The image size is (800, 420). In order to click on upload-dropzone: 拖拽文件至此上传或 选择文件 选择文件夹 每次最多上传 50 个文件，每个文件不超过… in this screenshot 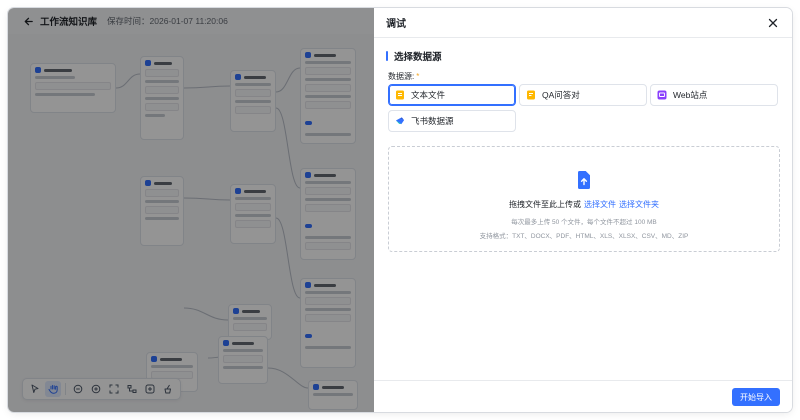, I will do `click(584, 199)`.